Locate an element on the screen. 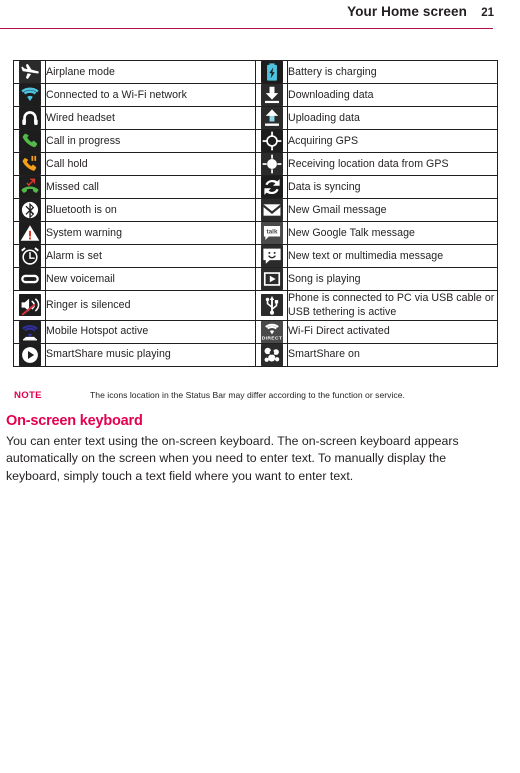 This screenshot has height=773, width=520. ringer-silenced-icon is located at coordinates (29, 305).